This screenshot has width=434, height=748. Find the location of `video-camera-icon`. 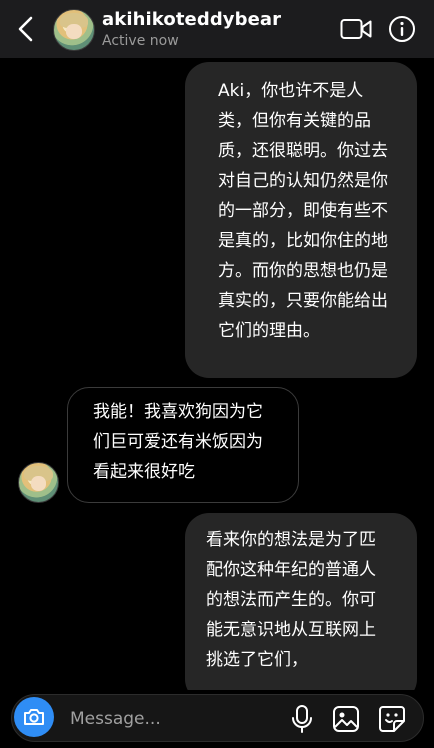

video-camera-icon is located at coordinates (356, 29).